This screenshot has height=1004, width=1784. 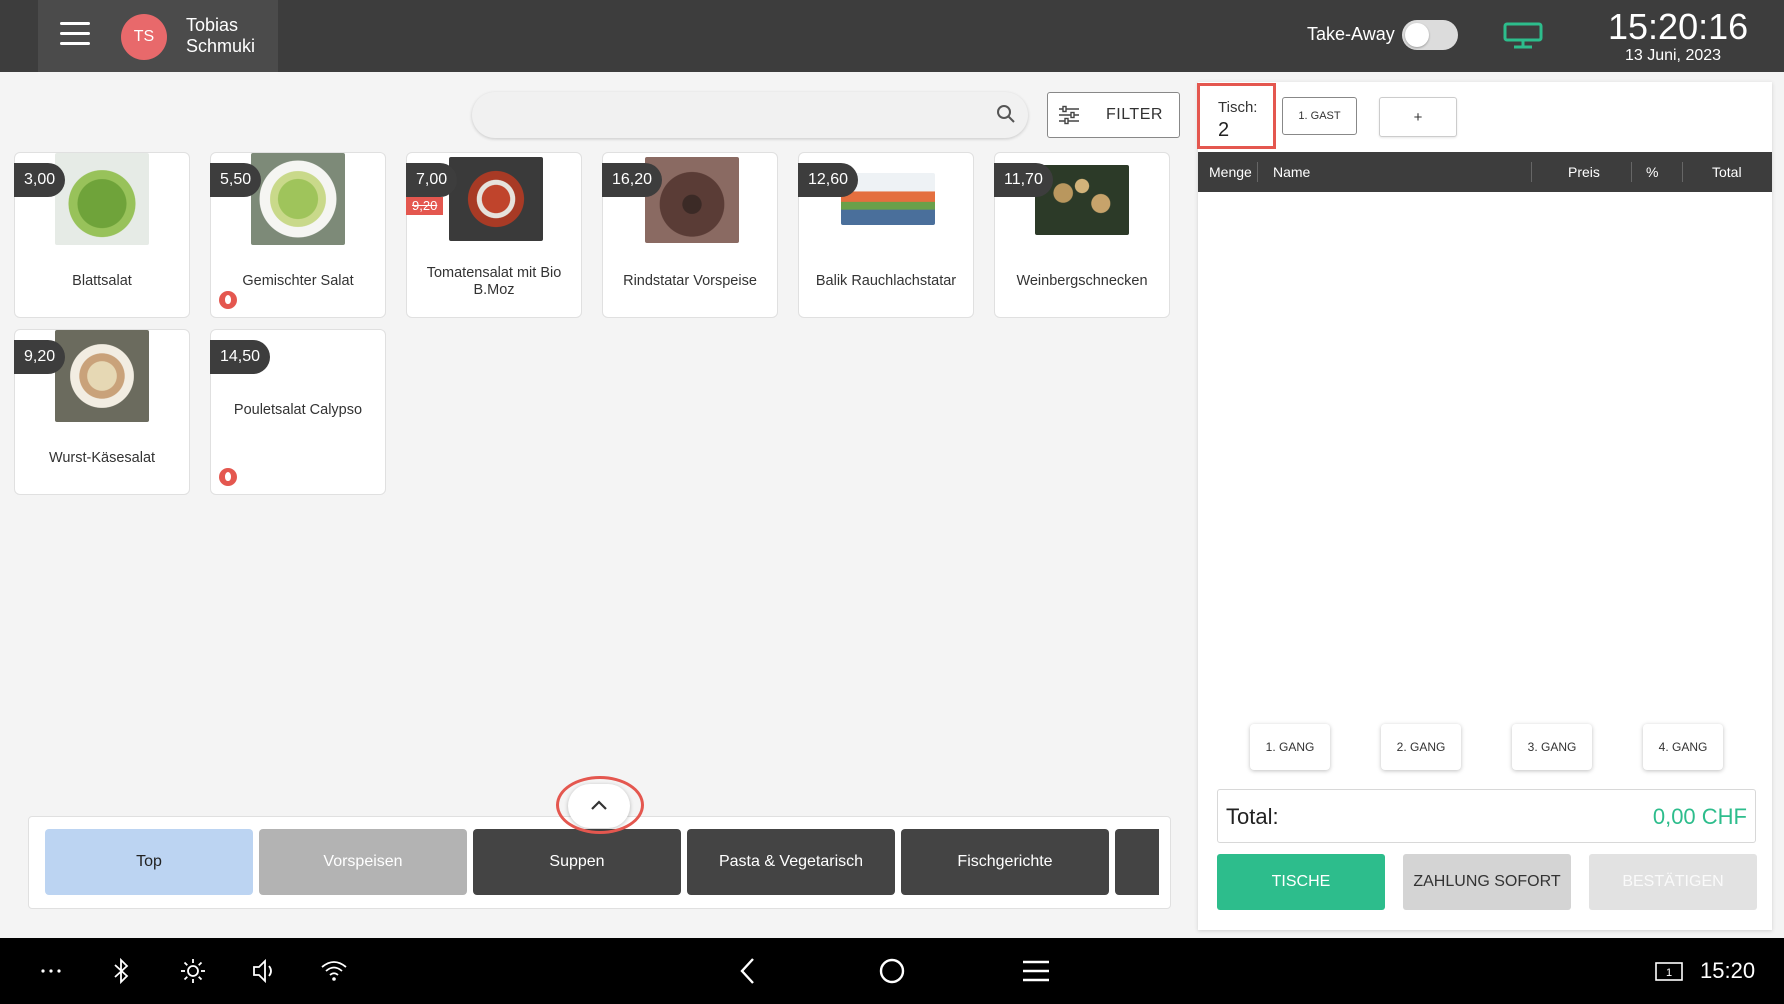 I want to click on product-tile-gemischter-salat: 5,50 Gemischter Salat, so click(x=298, y=235).